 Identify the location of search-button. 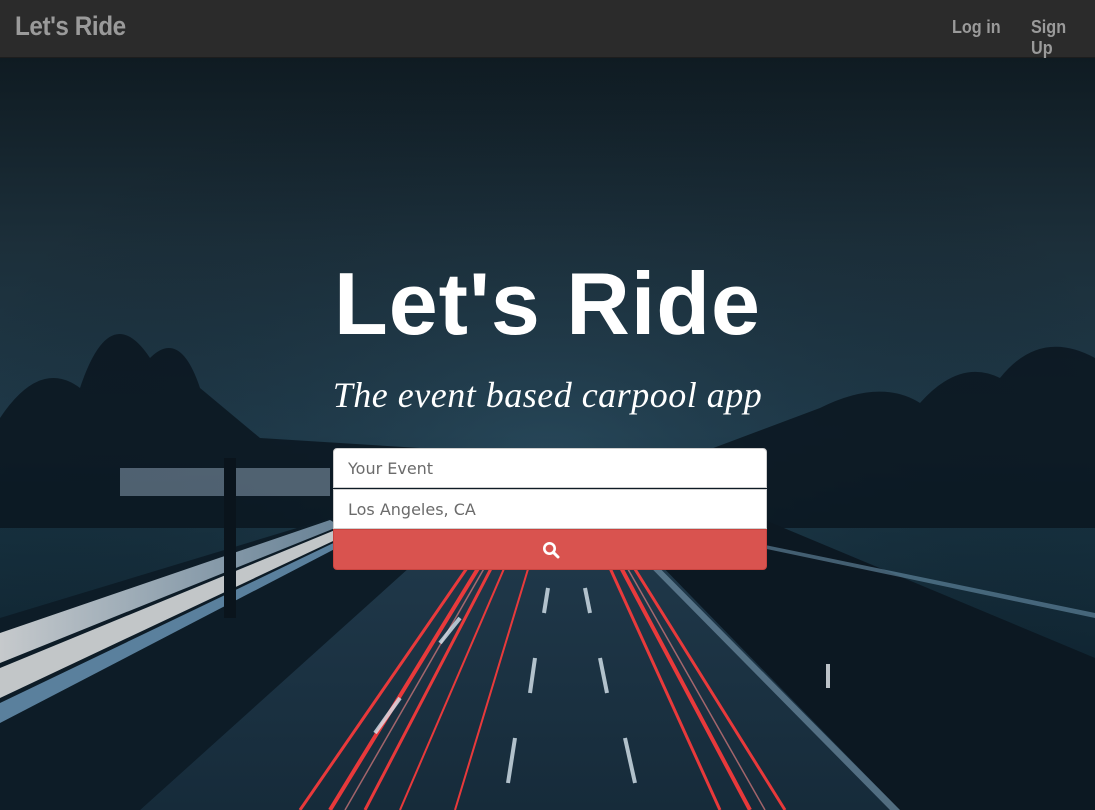
(550, 549).